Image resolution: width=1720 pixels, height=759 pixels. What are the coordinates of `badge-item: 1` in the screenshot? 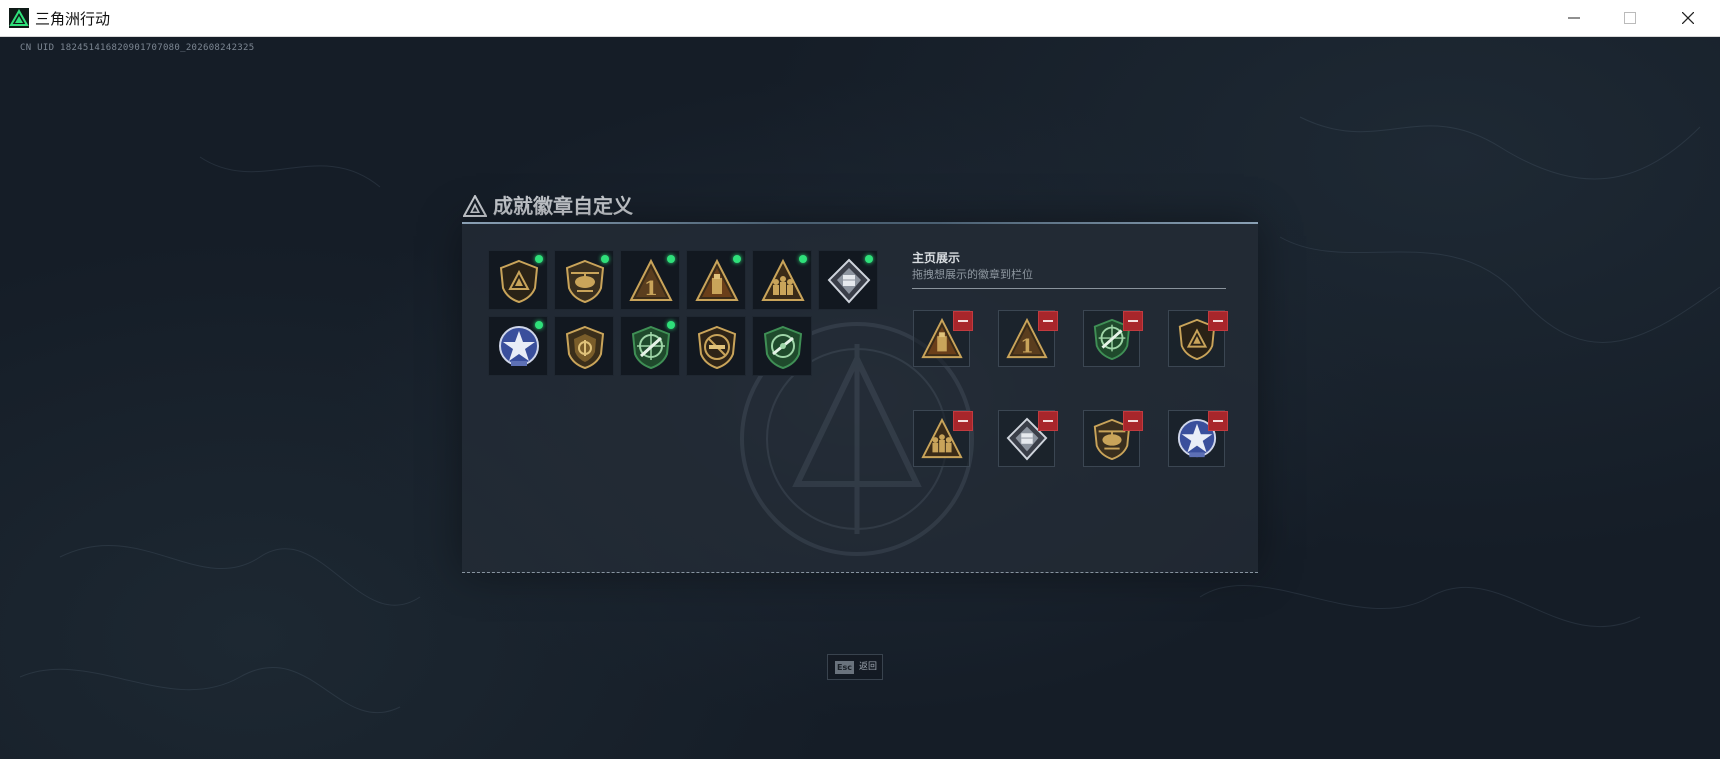 It's located at (650, 280).